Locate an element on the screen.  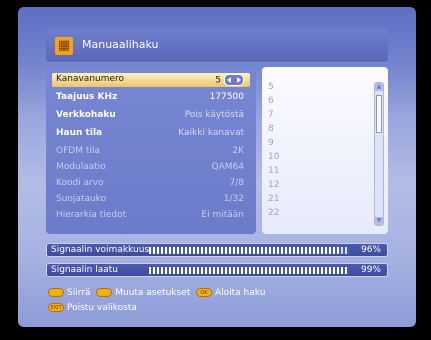
list-item: 11 is located at coordinates (273, 171).